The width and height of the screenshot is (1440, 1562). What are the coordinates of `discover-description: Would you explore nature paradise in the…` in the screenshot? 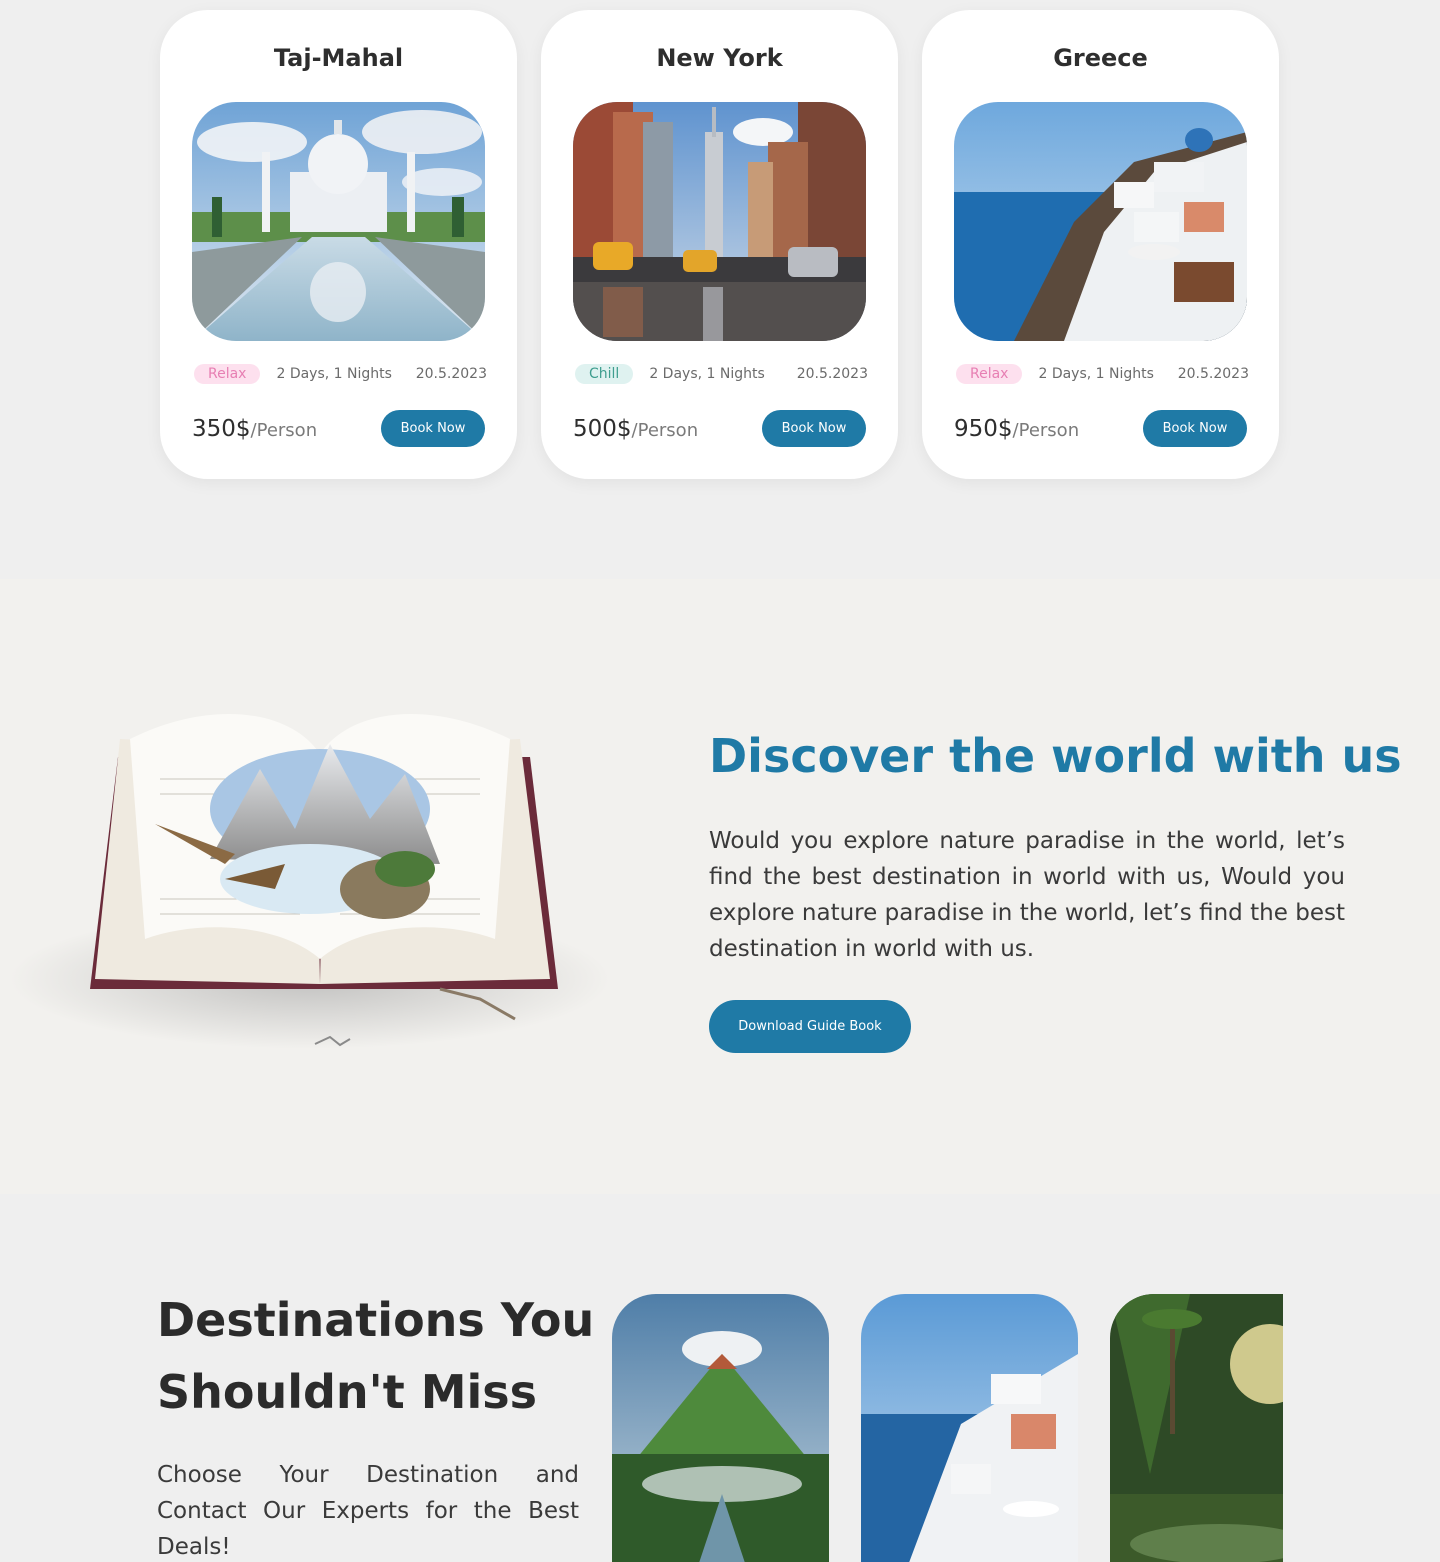 It's located at (1027, 895).